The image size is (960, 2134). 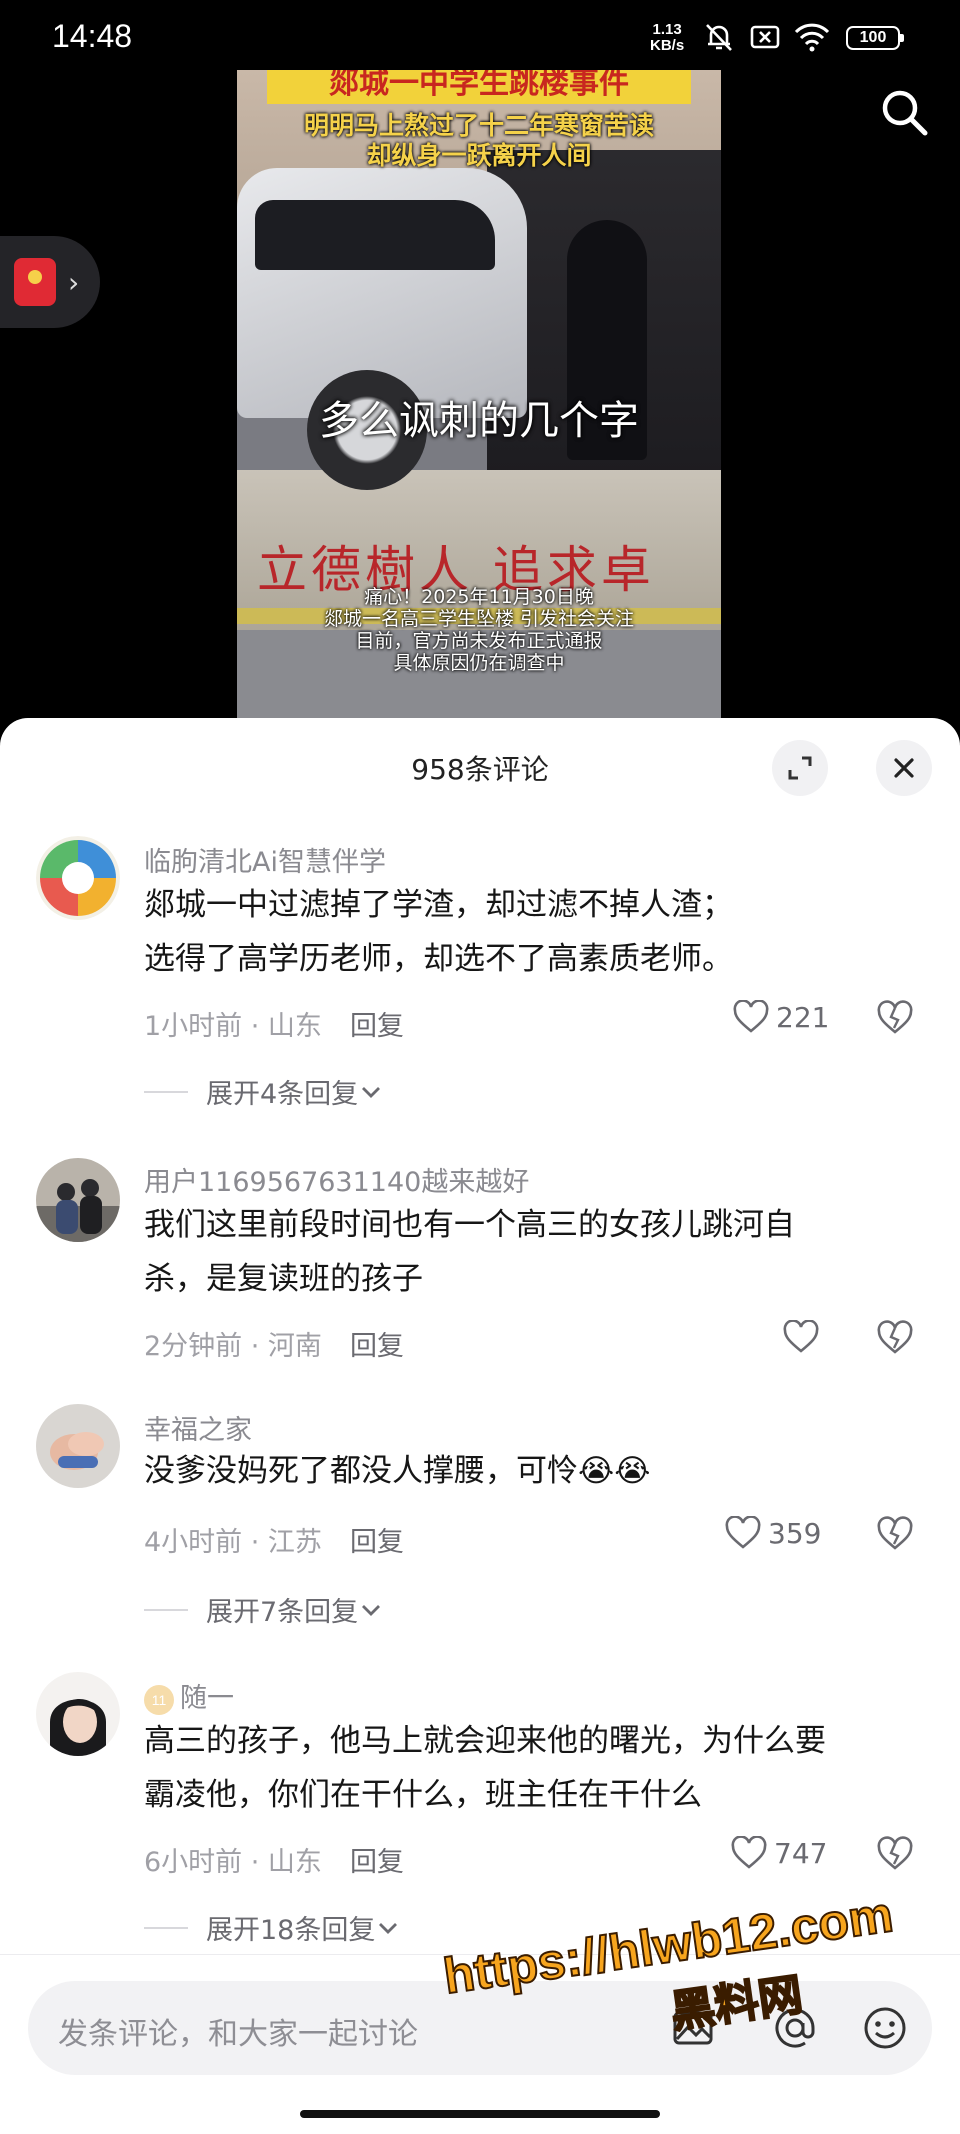 What do you see at coordinates (233, 1026) in the screenshot?
I see `comment-time-location: 1小时前 · 山东` at bounding box center [233, 1026].